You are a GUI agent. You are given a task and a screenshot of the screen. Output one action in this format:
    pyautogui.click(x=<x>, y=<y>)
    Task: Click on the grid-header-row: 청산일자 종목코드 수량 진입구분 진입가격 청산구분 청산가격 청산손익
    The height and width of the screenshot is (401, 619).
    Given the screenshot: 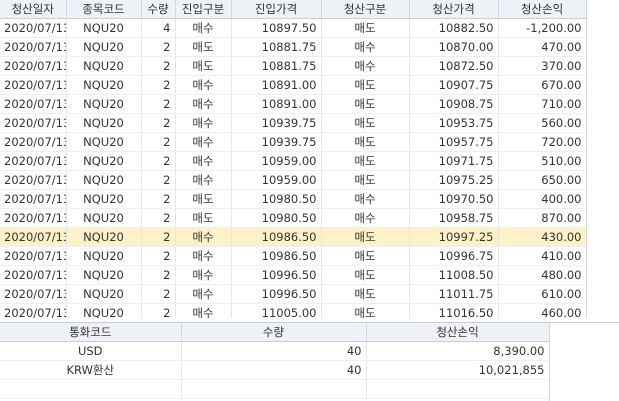 What is the action you would take?
    pyautogui.click(x=293, y=9)
    